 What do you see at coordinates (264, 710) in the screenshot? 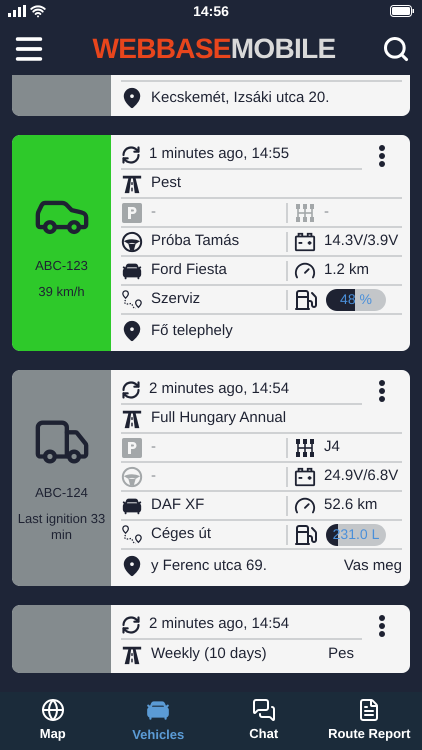
I see `chat-icon` at bounding box center [264, 710].